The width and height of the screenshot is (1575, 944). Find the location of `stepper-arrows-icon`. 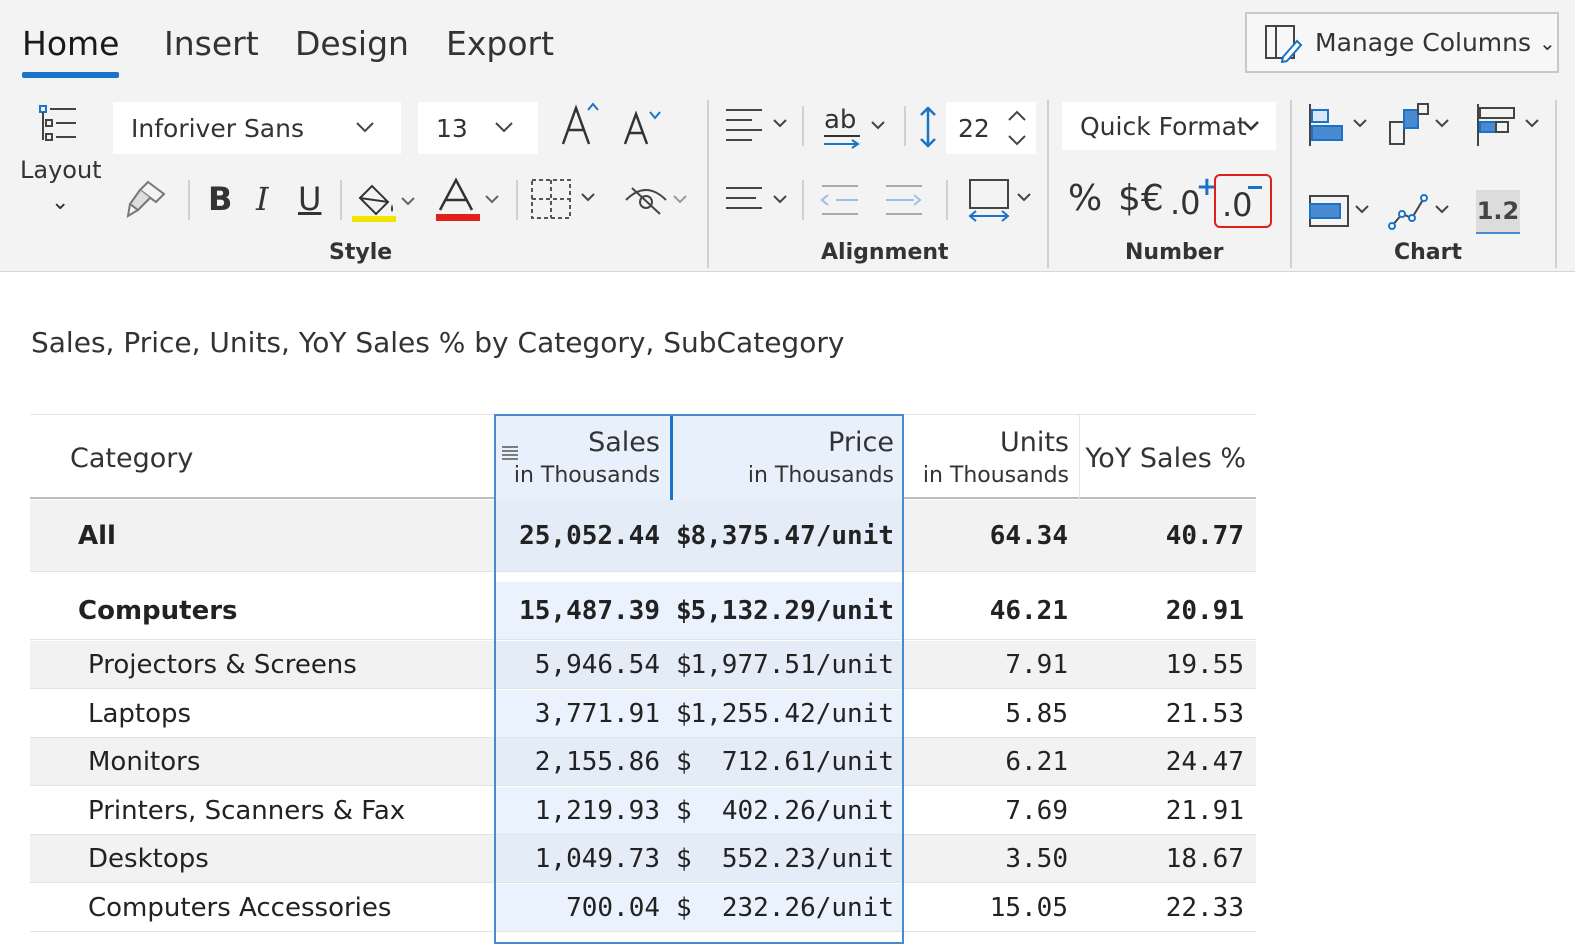

stepper-arrows-icon is located at coordinates (1017, 128).